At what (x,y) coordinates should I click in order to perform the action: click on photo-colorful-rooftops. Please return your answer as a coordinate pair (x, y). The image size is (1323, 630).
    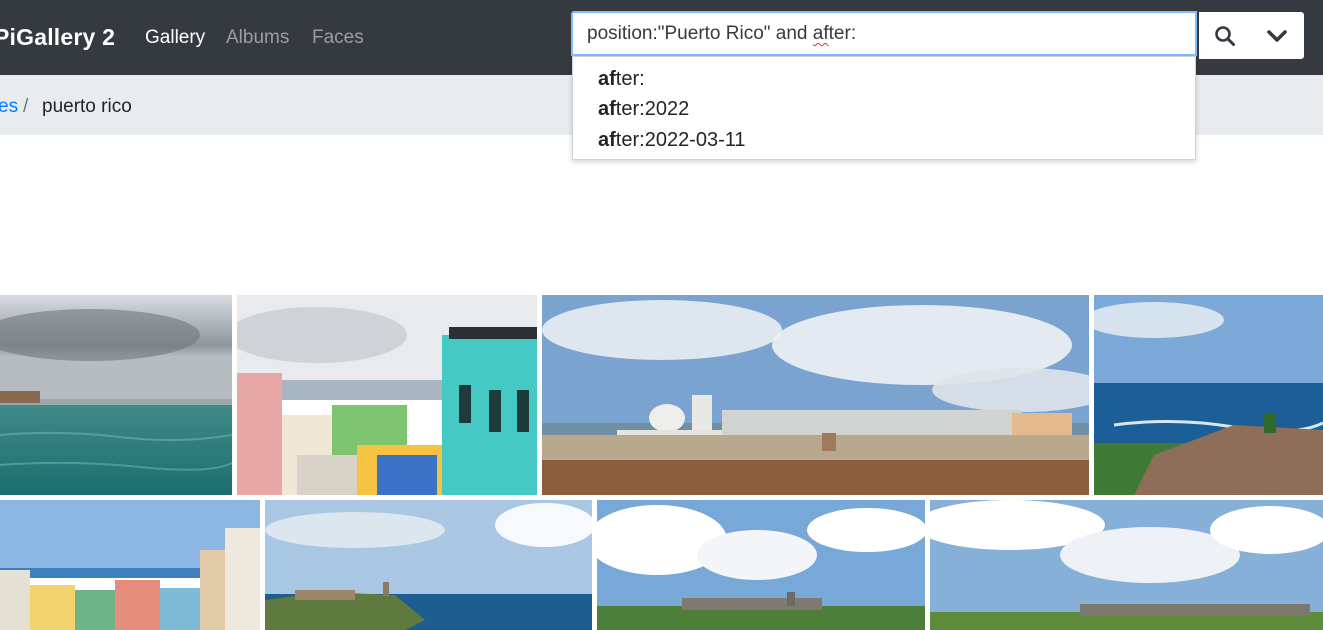
    Looking at the image, I should click on (387, 395).